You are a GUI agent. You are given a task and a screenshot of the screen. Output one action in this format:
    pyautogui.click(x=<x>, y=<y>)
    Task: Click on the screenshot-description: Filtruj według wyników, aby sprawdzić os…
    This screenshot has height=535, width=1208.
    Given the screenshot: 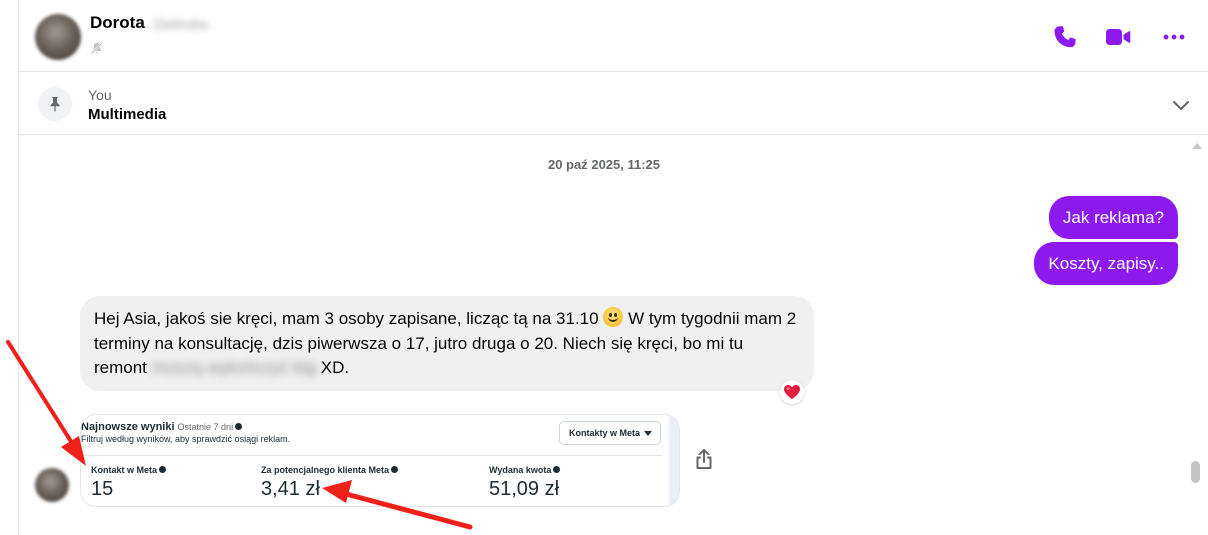 What is the action you would take?
    pyautogui.click(x=186, y=439)
    